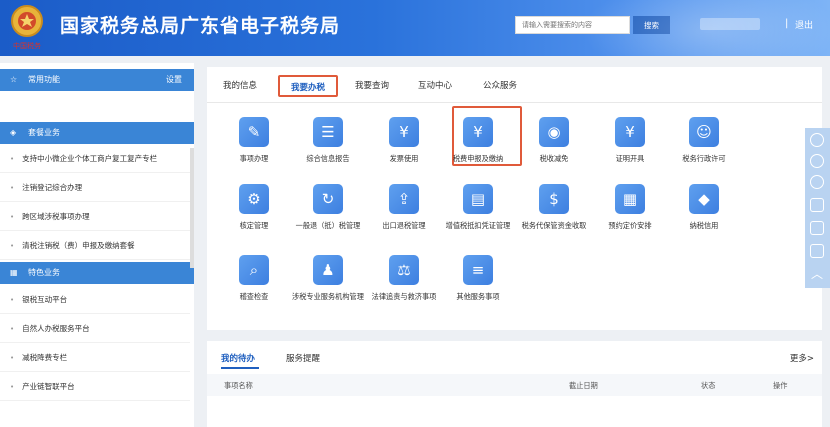 This screenshot has height=427, width=830. What do you see at coordinates (478, 225) in the screenshot?
I see `service-label: 增值税抵扣凭证管理` at bounding box center [478, 225].